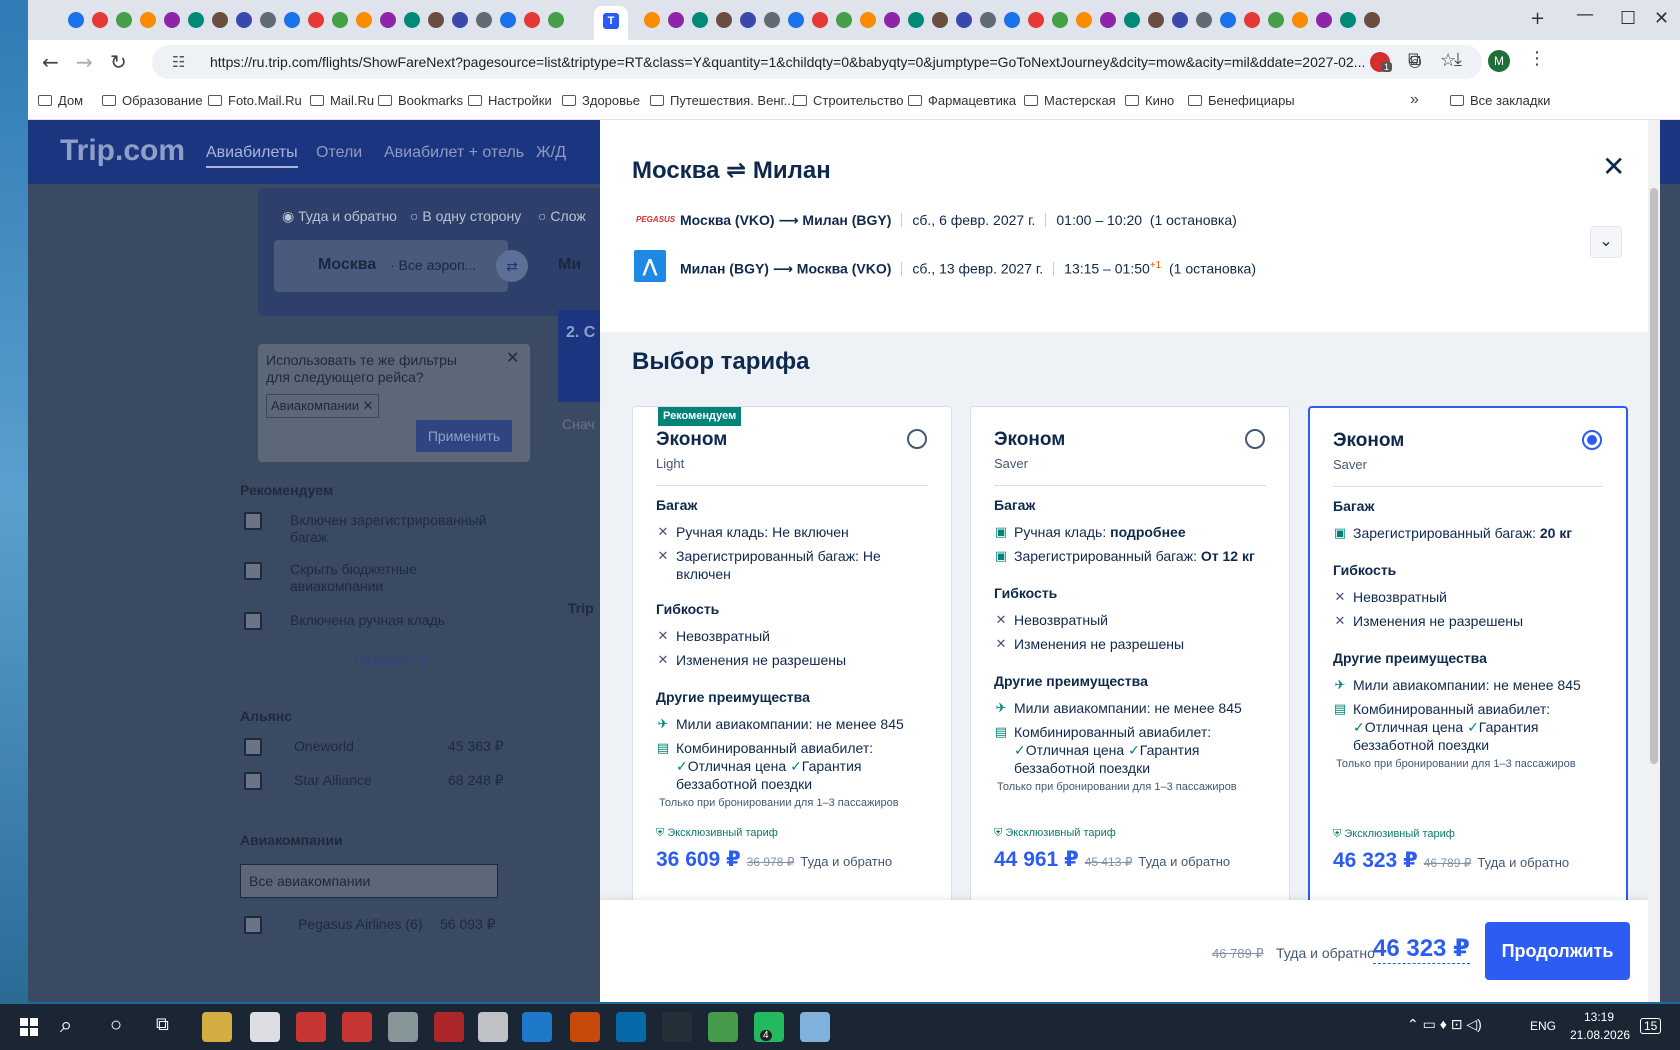 This screenshot has height=1050, width=1680. Describe the element at coordinates (29, 1027) in the screenshot. I see `start-icon` at that location.